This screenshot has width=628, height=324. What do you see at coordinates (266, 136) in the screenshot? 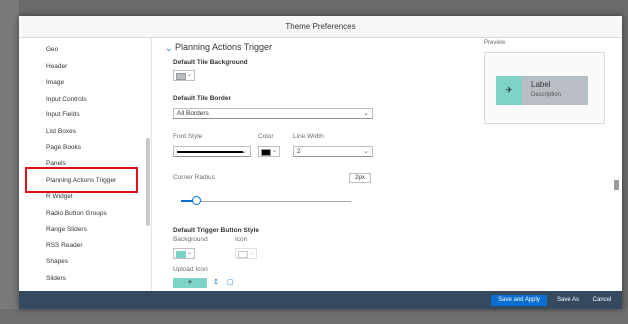
I see `color-label: Color` at bounding box center [266, 136].